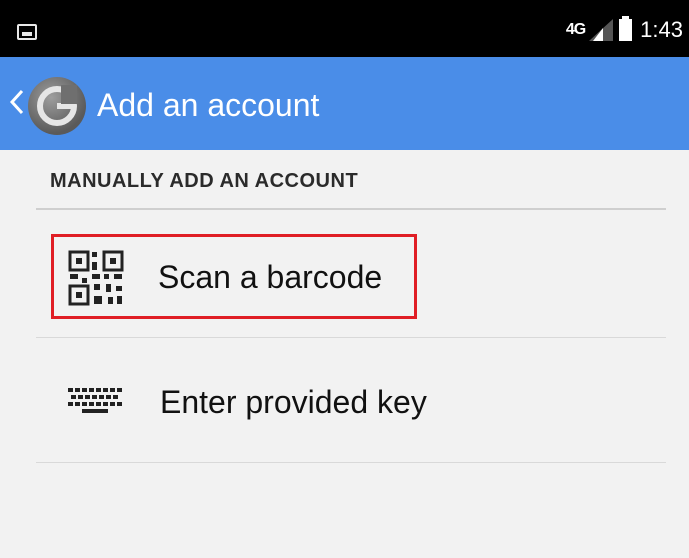 The height and width of the screenshot is (558, 689). I want to click on page-title: Add an account, so click(208, 105).